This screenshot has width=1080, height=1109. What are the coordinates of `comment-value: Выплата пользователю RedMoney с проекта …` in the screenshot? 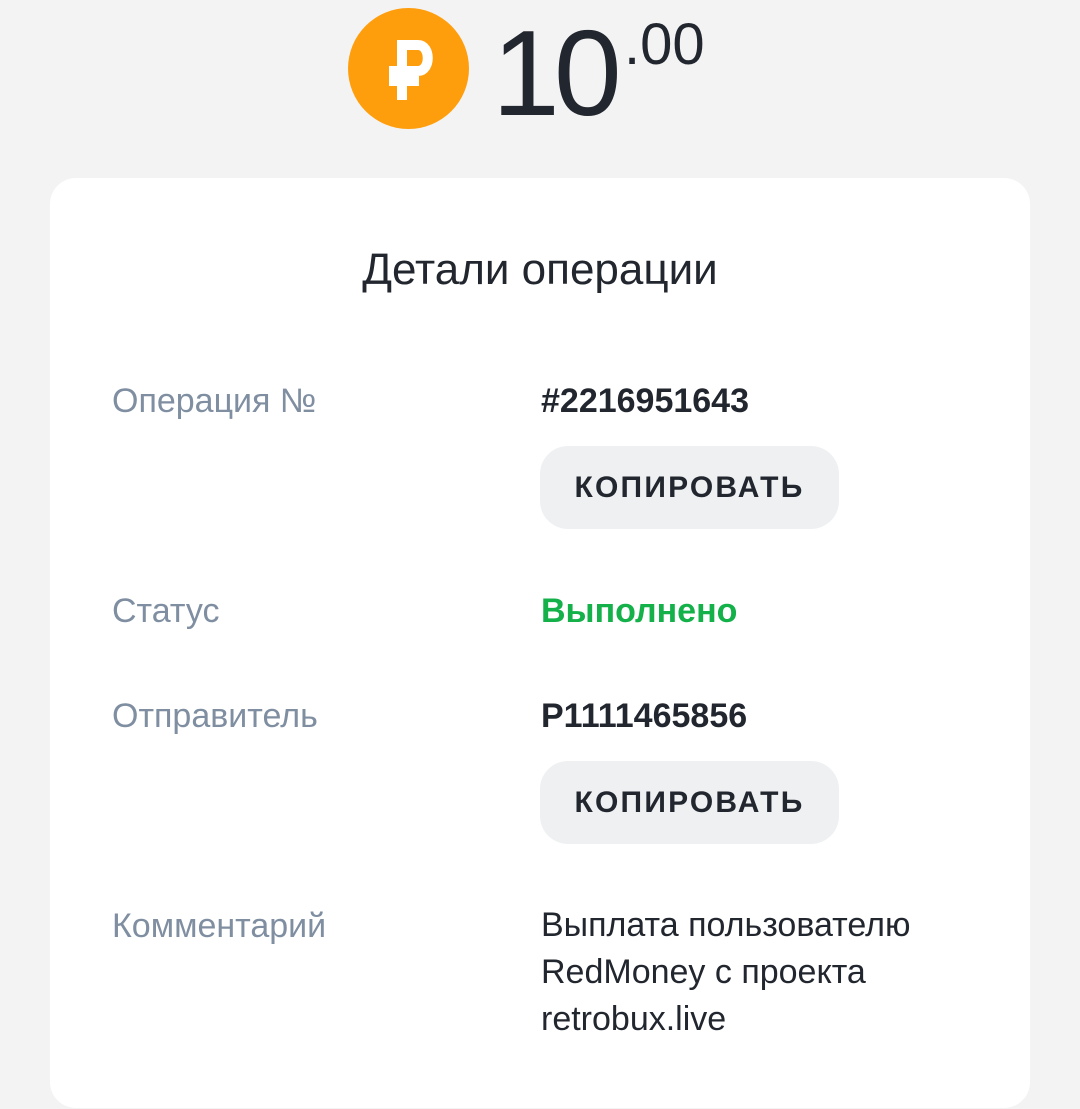 It's located at (726, 972).